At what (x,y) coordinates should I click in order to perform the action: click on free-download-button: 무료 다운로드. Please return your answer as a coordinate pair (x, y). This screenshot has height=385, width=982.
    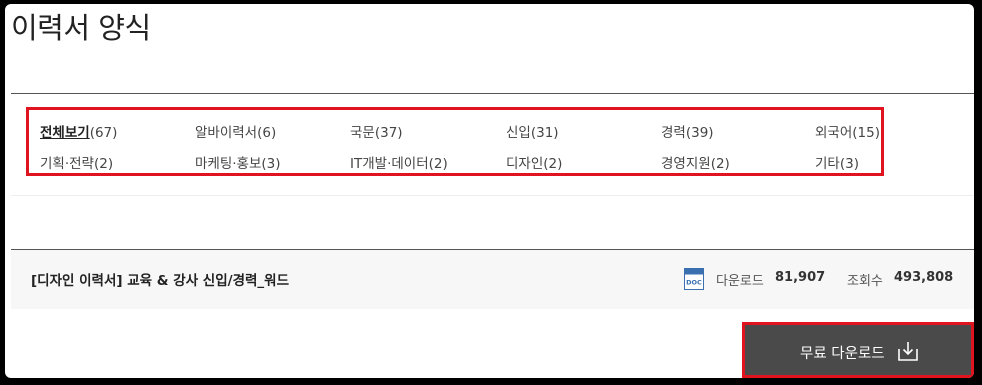
    Looking at the image, I should click on (858, 350).